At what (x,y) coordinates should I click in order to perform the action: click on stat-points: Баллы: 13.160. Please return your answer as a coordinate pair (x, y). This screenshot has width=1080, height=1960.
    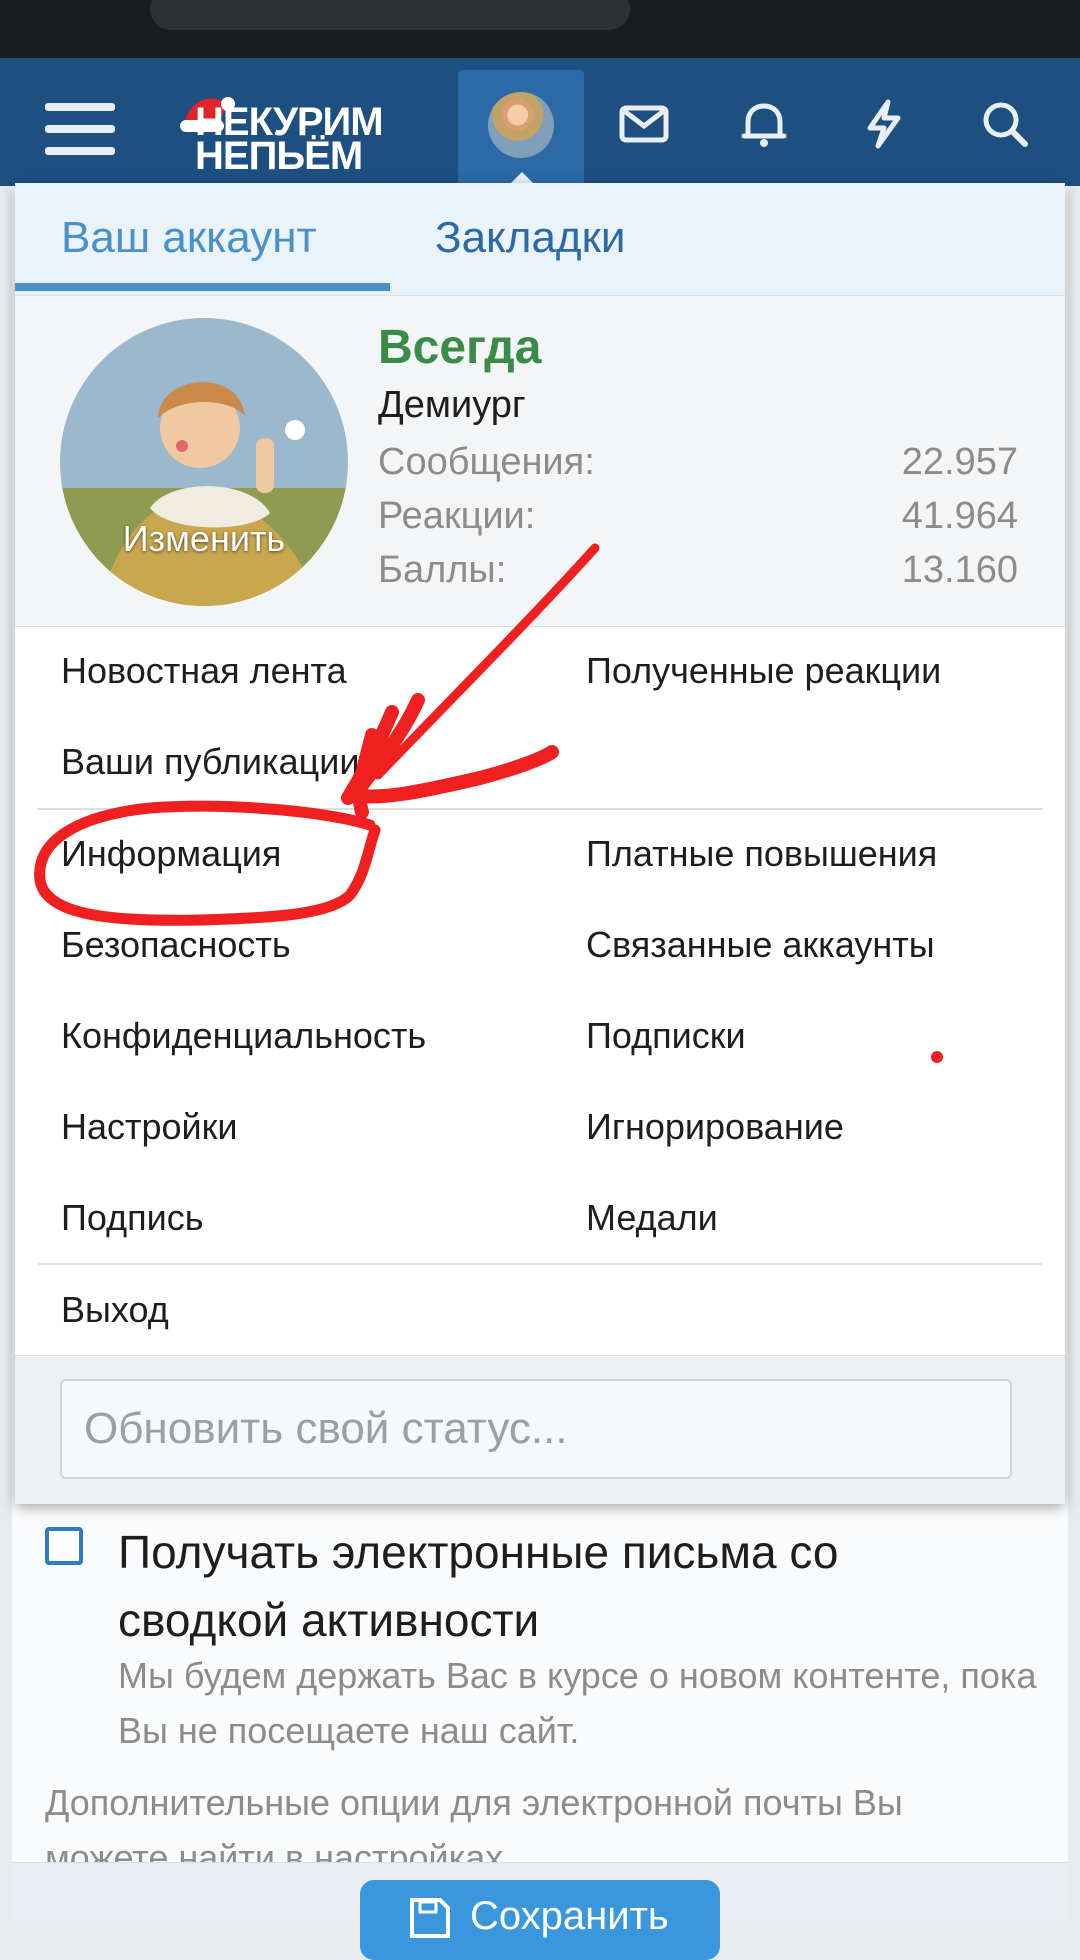
    Looking at the image, I should click on (698, 572).